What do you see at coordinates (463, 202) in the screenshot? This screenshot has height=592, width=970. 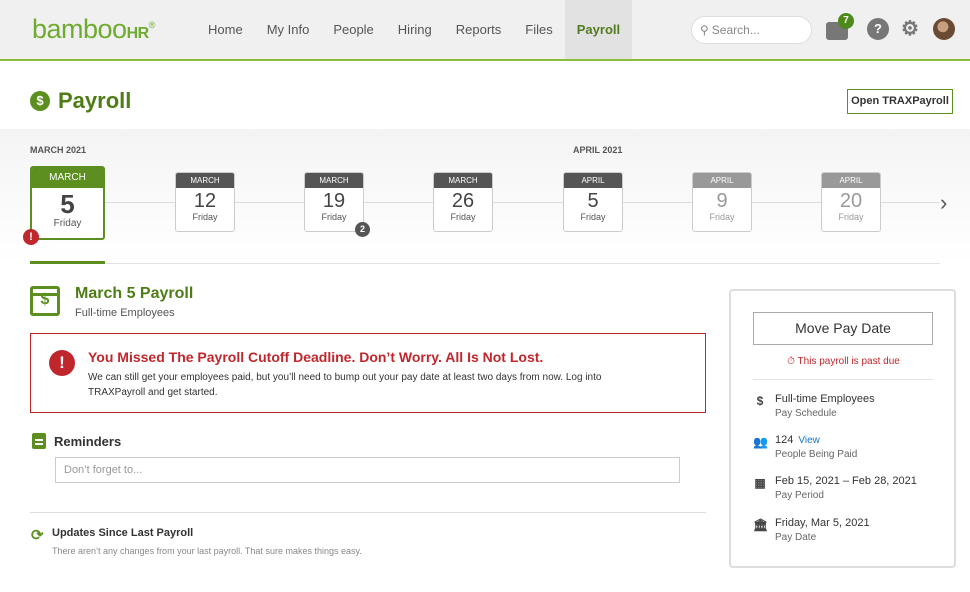 I see `pay-date-card: MARCH 26 Friday` at bounding box center [463, 202].